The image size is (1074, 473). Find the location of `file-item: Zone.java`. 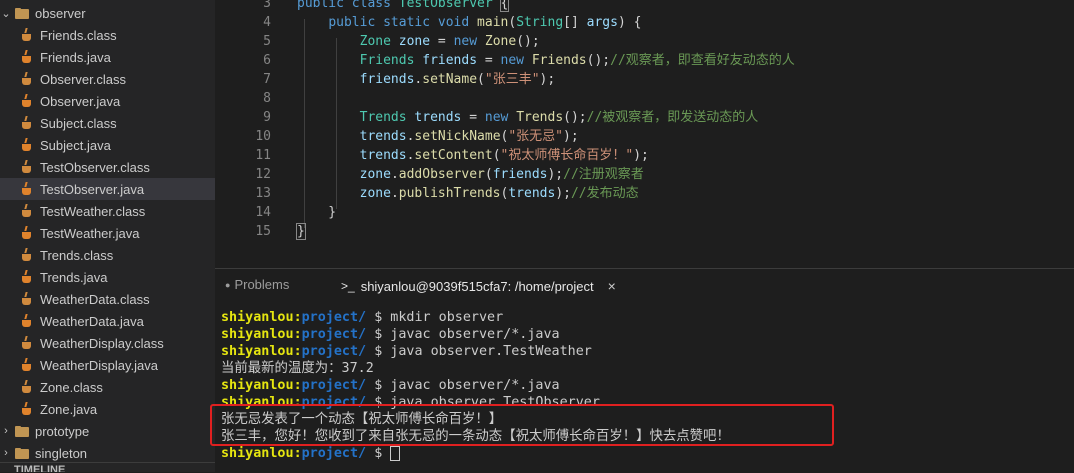

file-item: Zone.java is located at coordinates (107, 409).